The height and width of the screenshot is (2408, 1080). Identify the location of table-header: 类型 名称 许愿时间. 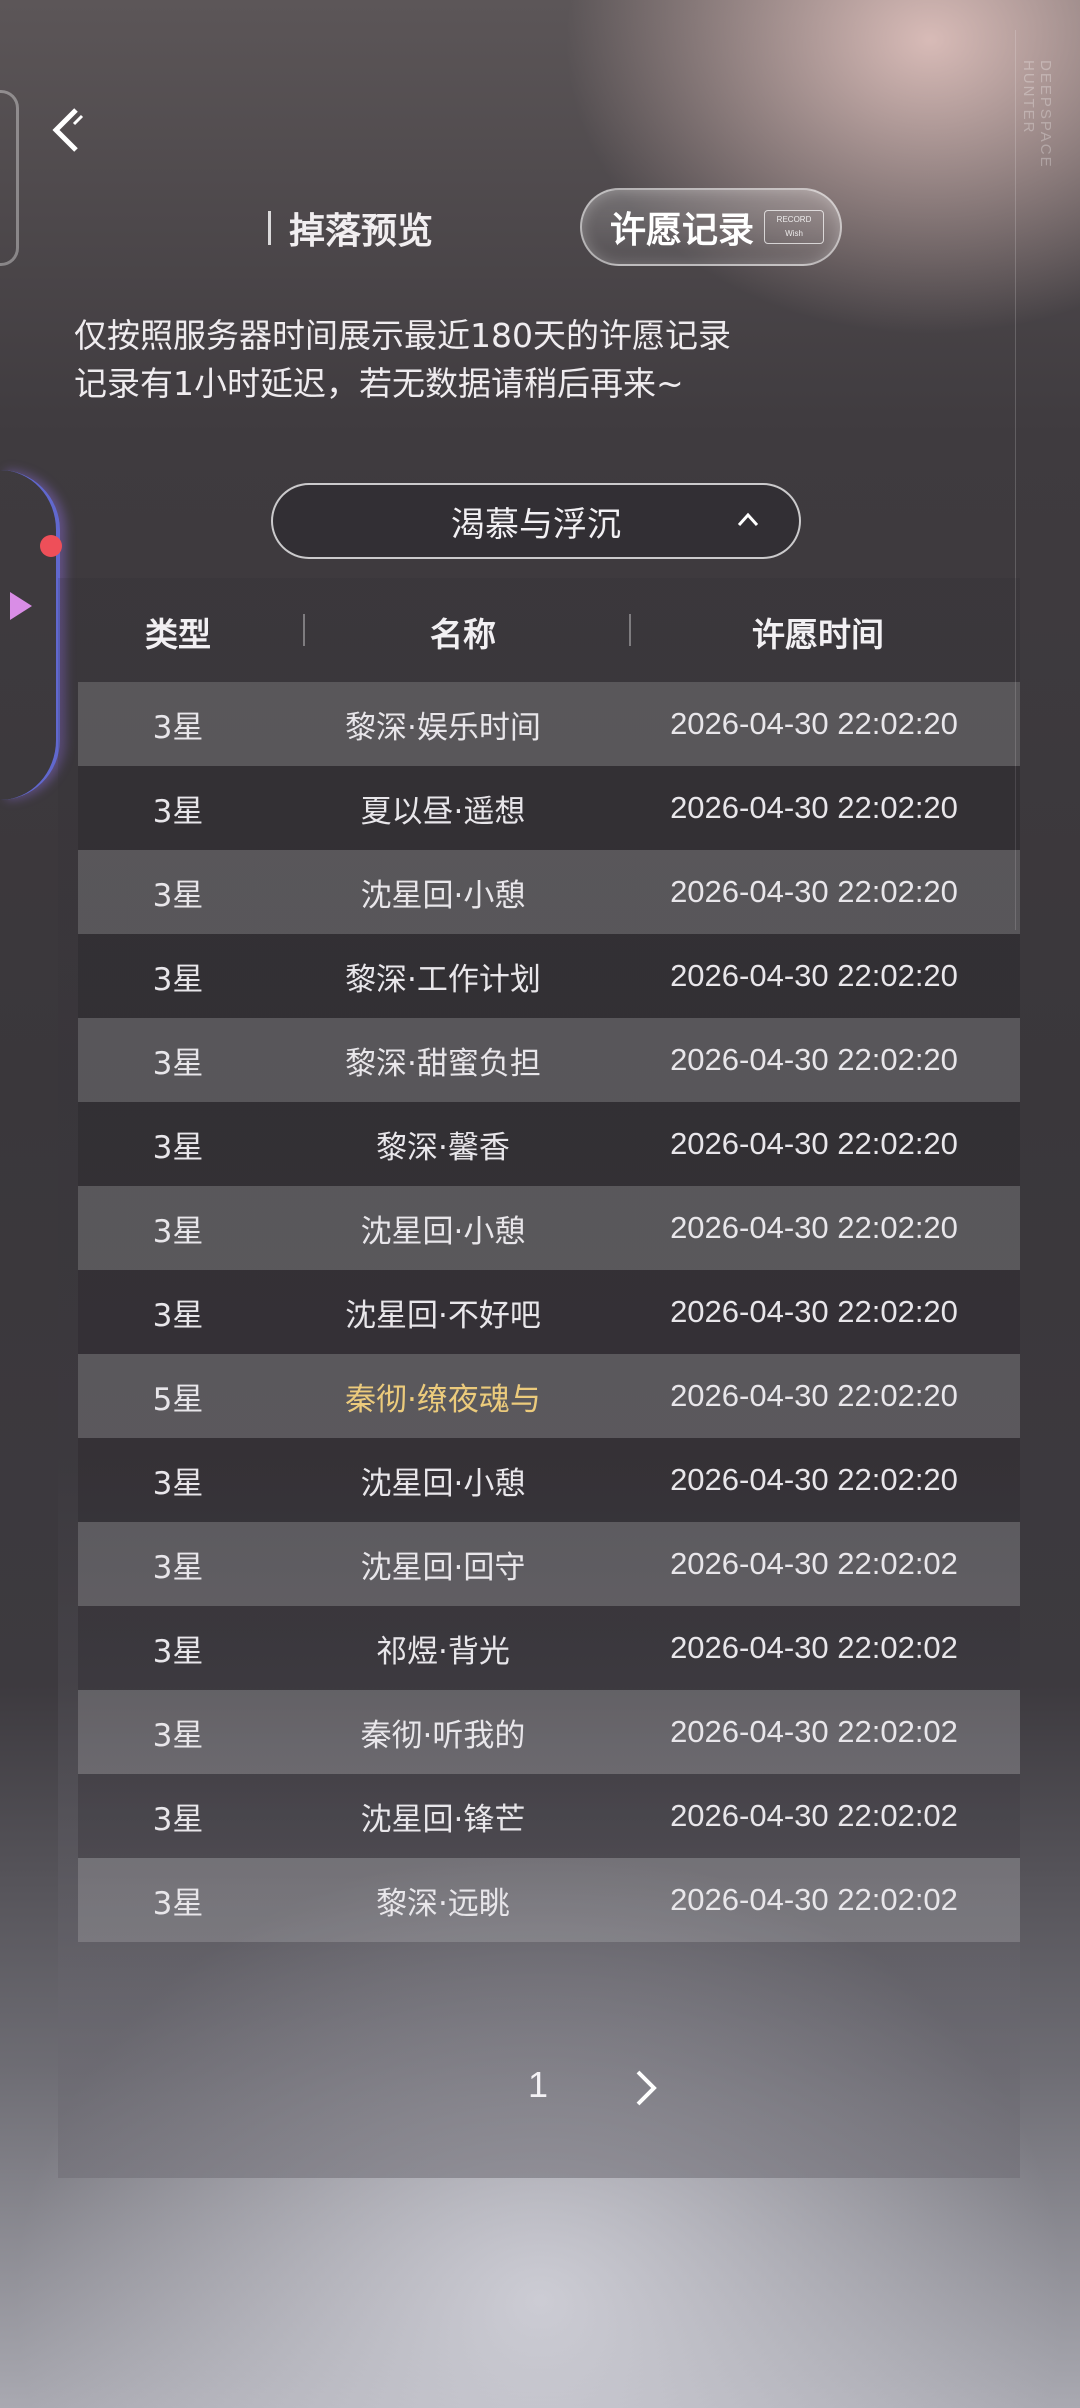
(539, 630).